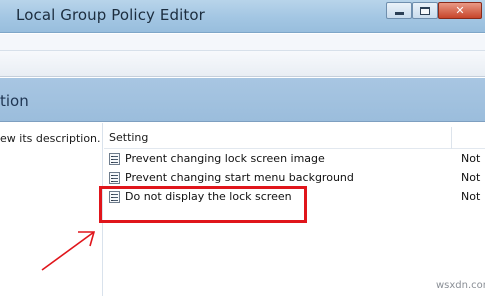  Describe the element at coordinates (14, 101) in the screenshot. I see `section-header-text: tion` at that location.